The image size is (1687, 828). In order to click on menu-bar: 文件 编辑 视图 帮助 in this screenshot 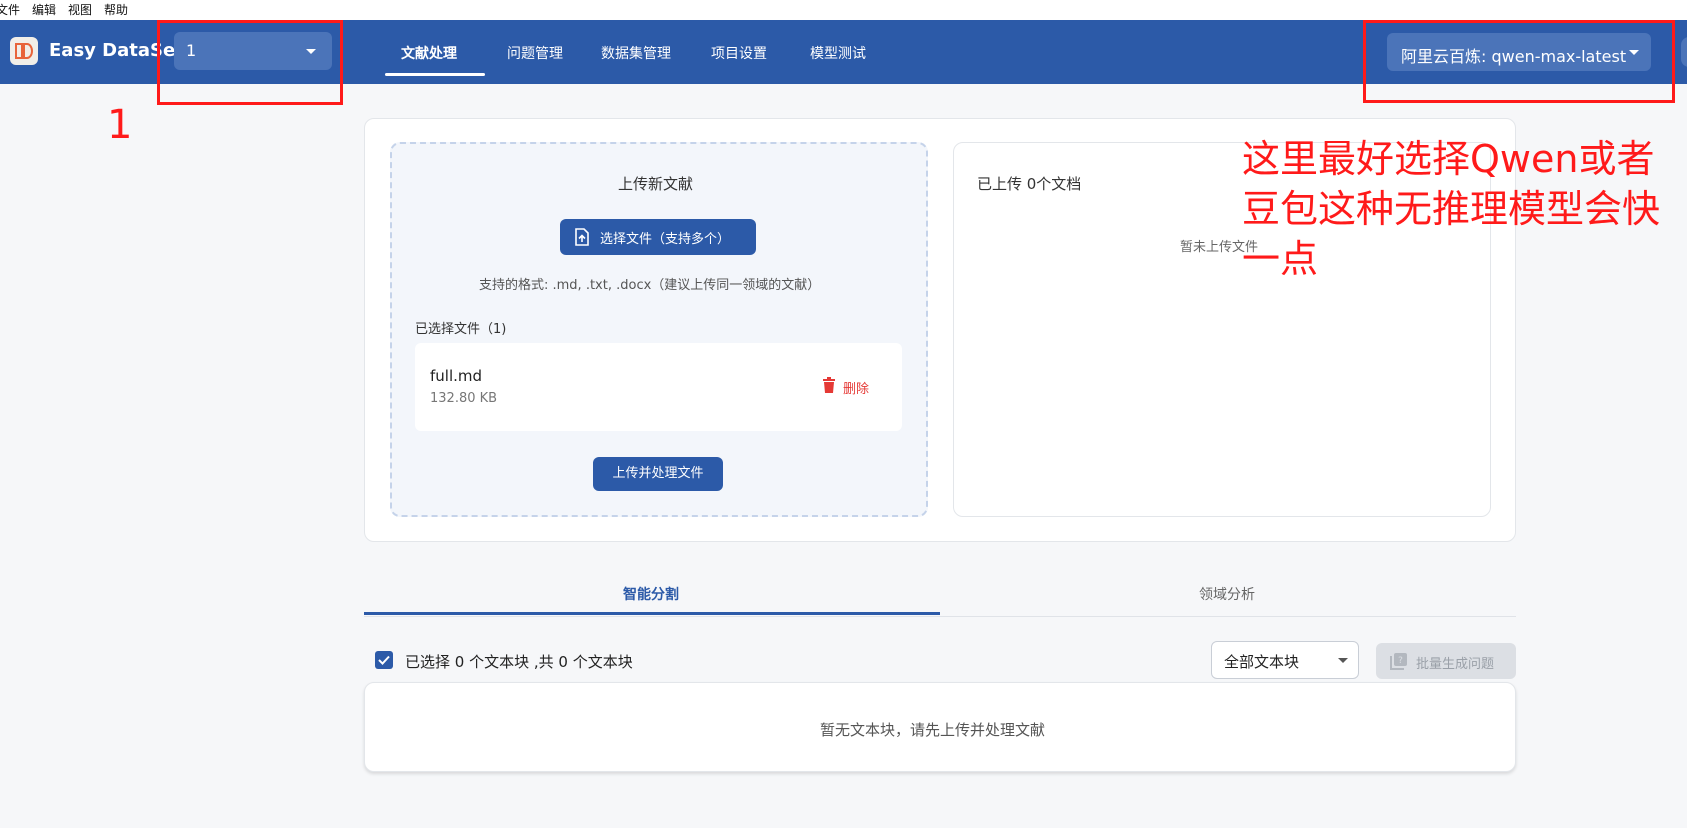, I will do `click(843, 10)`.